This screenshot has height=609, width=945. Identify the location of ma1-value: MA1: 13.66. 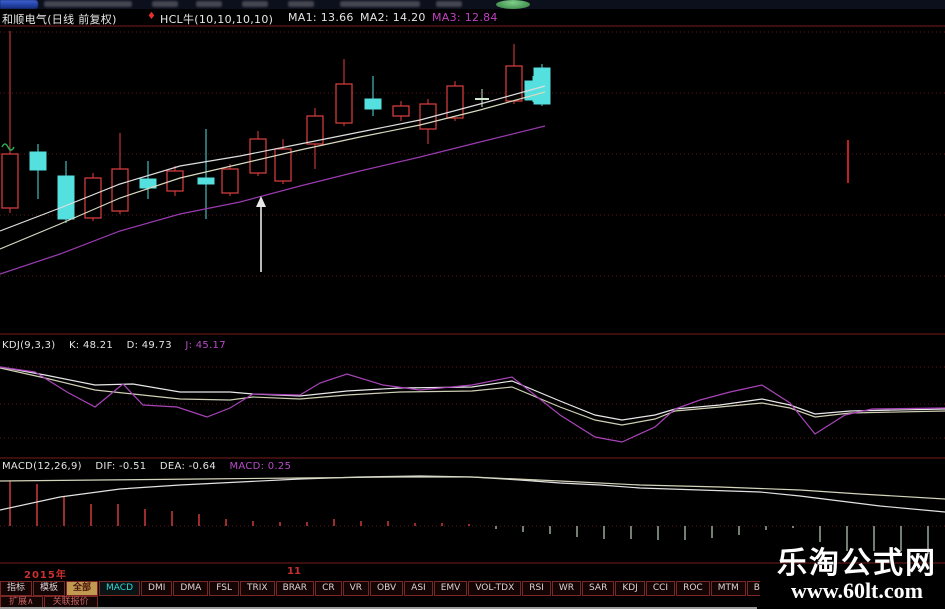
(321, 17).